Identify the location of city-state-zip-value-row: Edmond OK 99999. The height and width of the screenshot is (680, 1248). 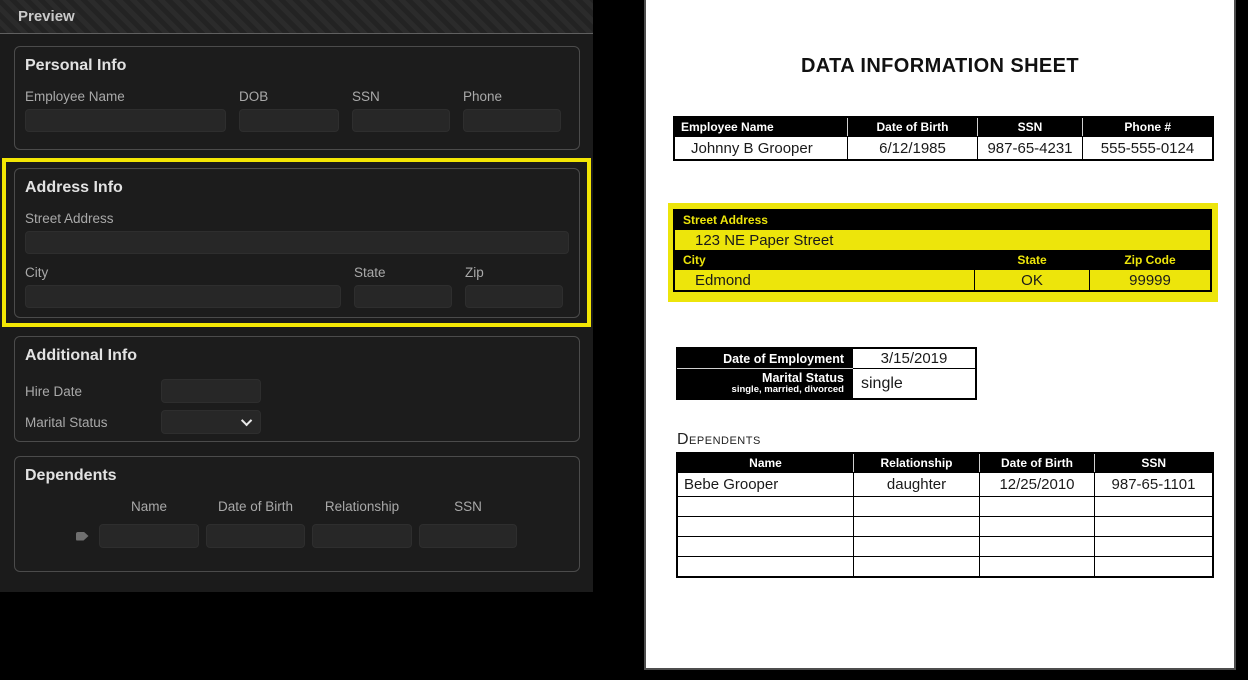
(943, 280).